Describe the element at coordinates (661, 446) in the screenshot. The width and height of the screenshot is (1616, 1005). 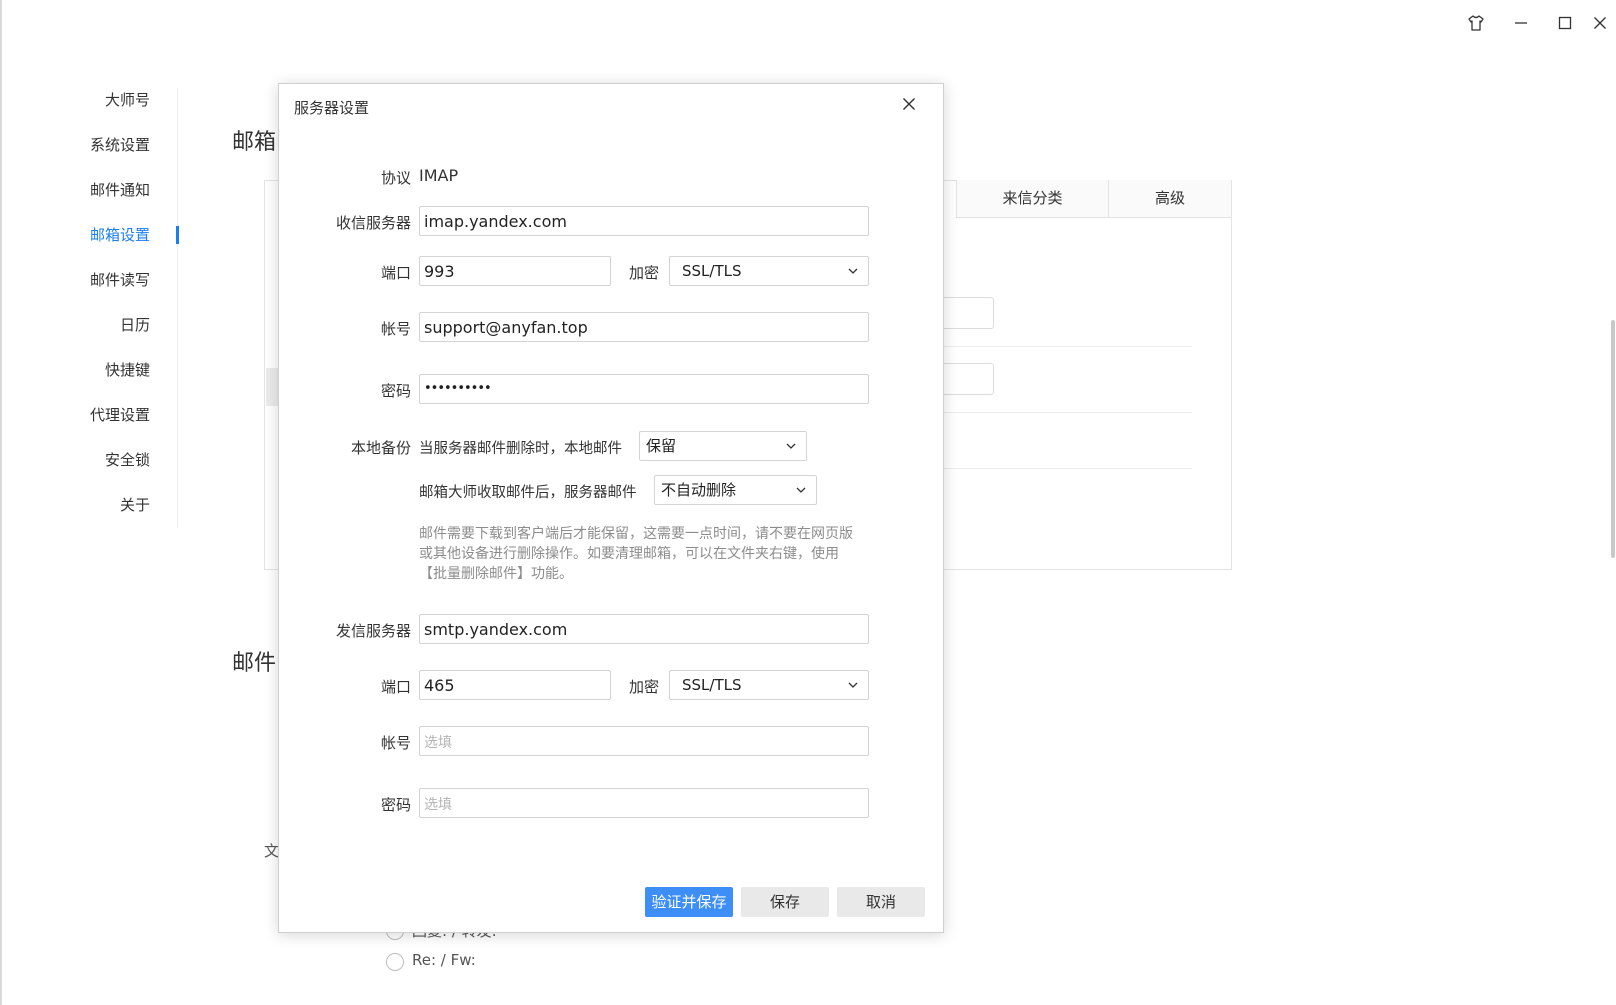
I see `backup-rule1-value: 保留` at that location.